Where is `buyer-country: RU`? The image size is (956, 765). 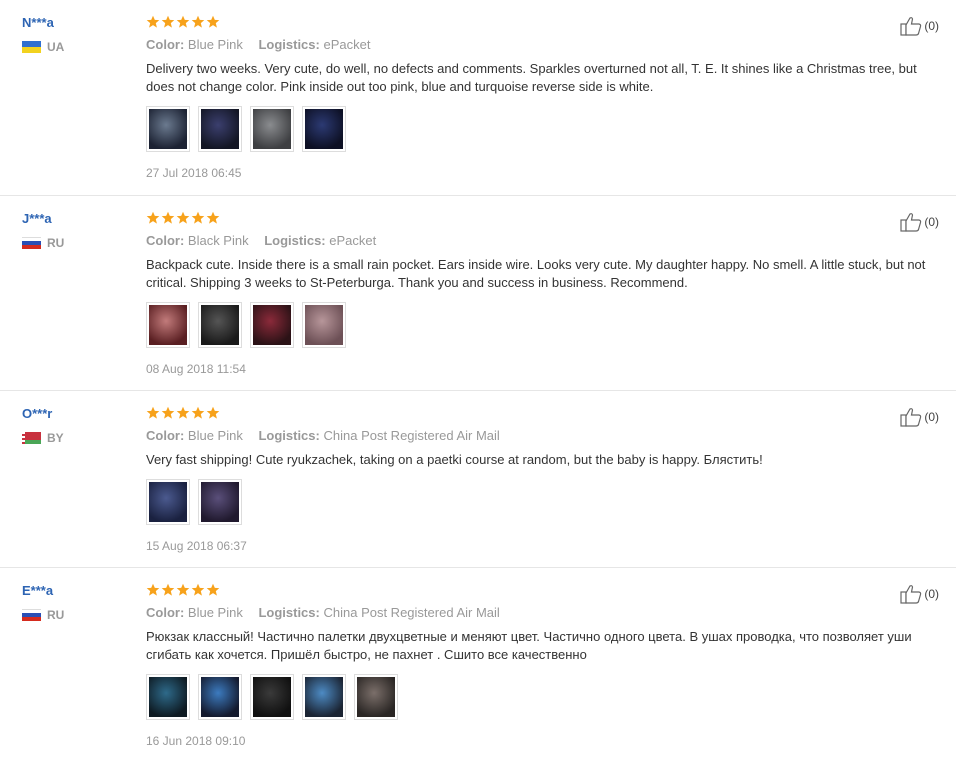 buyer-country: RU is located at coordinates (43, 243).